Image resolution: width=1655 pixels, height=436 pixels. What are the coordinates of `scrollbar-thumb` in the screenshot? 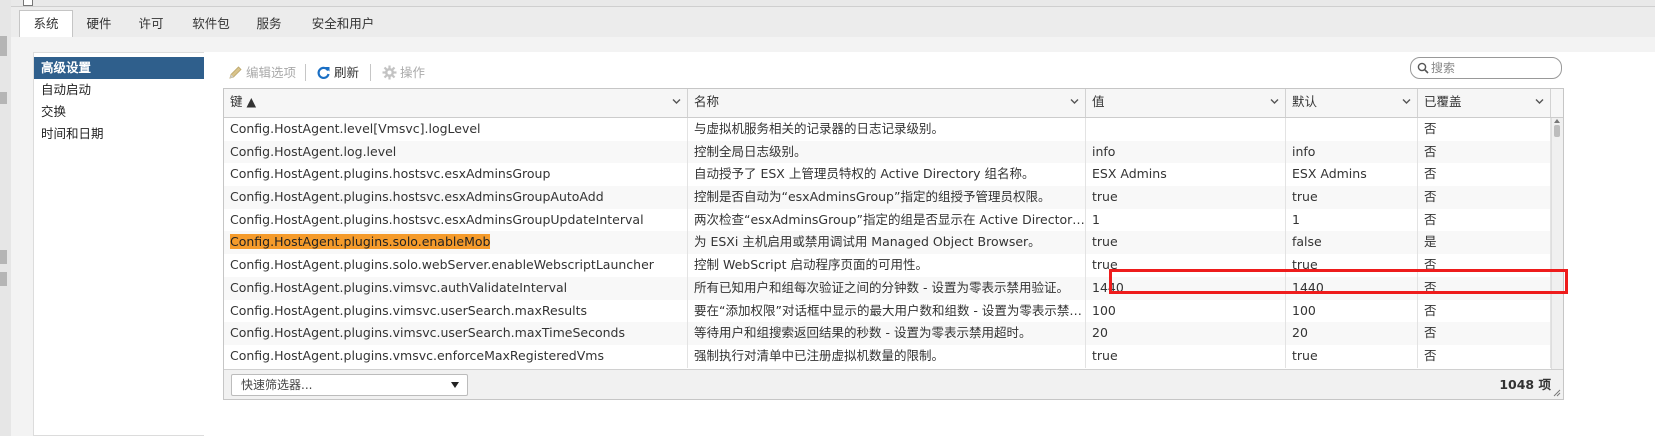 It's located at (1557, 131).